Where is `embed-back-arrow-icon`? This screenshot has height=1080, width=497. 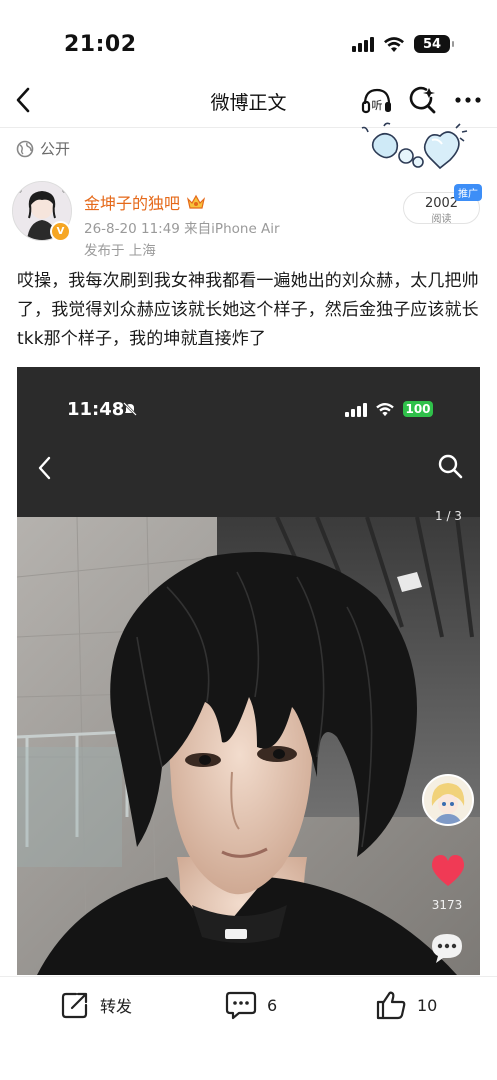
embed-back-arrow-icon is located at coordinates (45, 468).